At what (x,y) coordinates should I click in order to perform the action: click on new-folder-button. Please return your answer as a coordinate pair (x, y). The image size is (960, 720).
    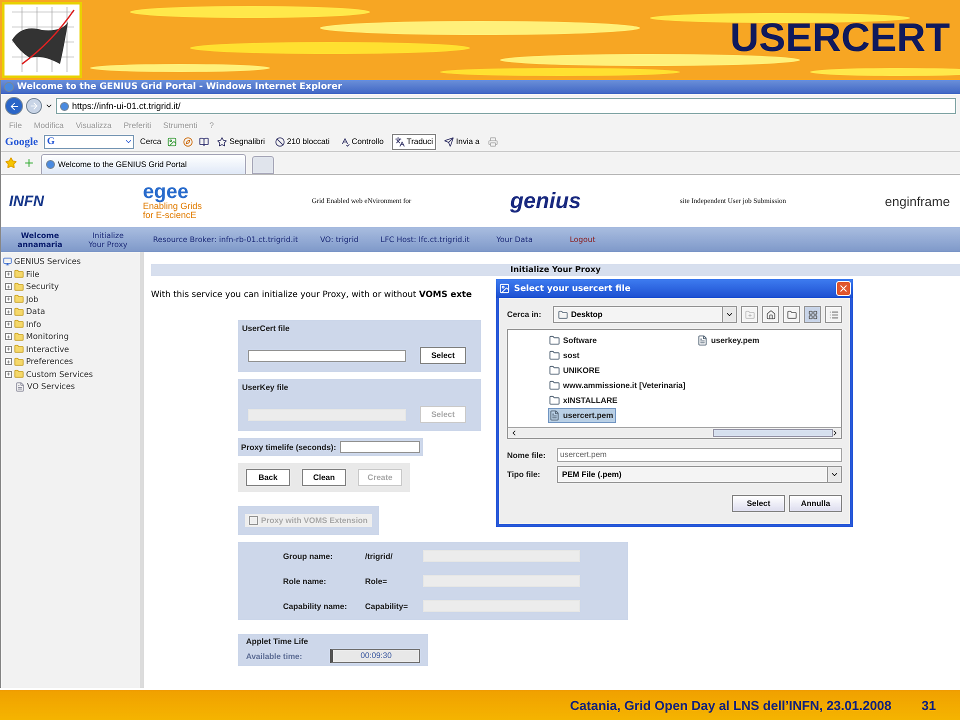
    Looking at the image, I should click on (791, 314).